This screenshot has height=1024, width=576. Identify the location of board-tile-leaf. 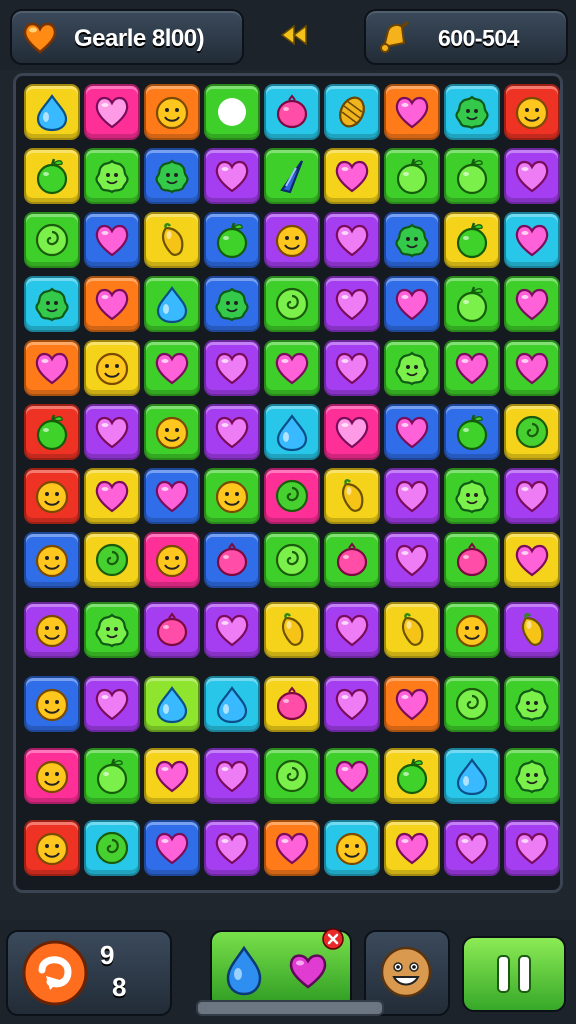
(232, 112).